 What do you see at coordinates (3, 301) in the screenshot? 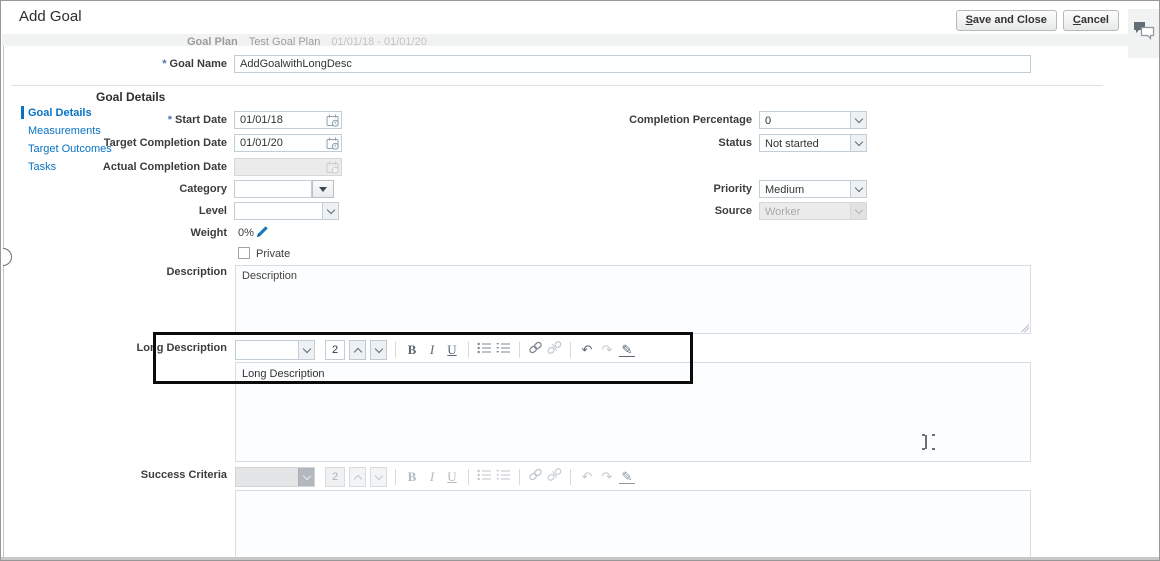
I see `splitter-line` at bounding box center [3, 301].